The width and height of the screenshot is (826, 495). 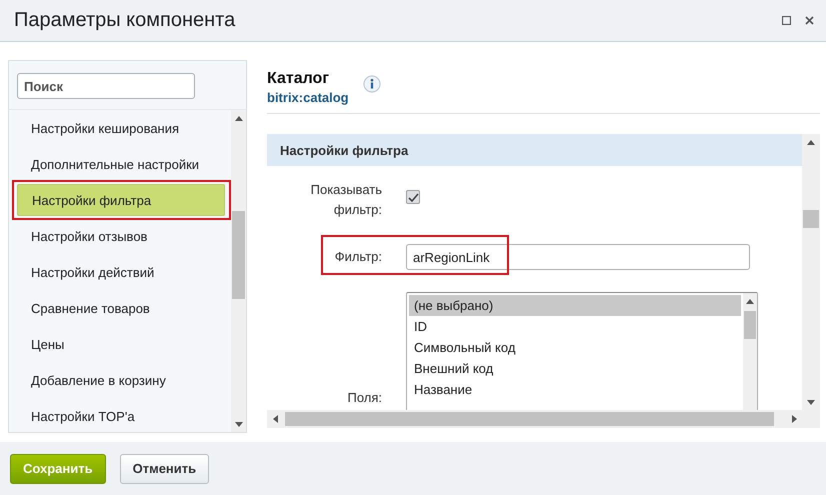 What do you see at coordinates (121, 380) in the screenshot?
I see `sidebar-item: Добавление в корзину` at bounding box center [121, 380].